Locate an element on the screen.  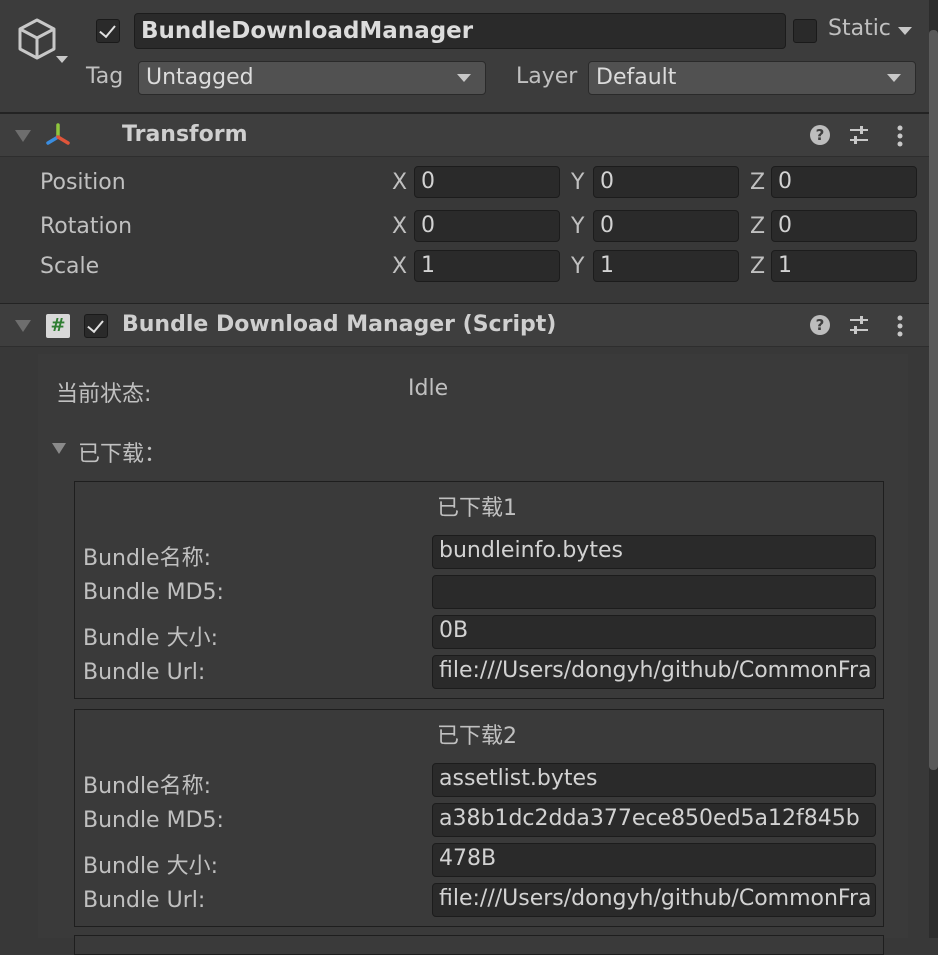
static-label: Static is located at coordinates (859, 28).